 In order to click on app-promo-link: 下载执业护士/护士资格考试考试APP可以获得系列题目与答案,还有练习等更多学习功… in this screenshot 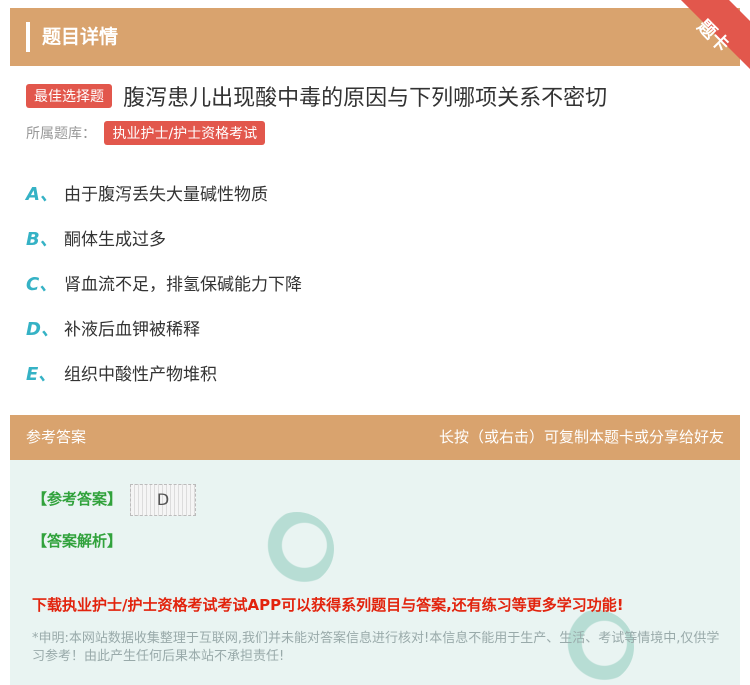, I will do `click(328, 604)`.